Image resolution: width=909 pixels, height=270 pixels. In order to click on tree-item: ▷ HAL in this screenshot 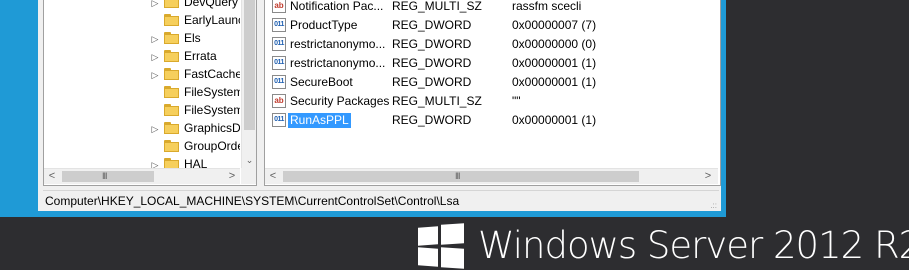, I will do `click(142, 162)`.